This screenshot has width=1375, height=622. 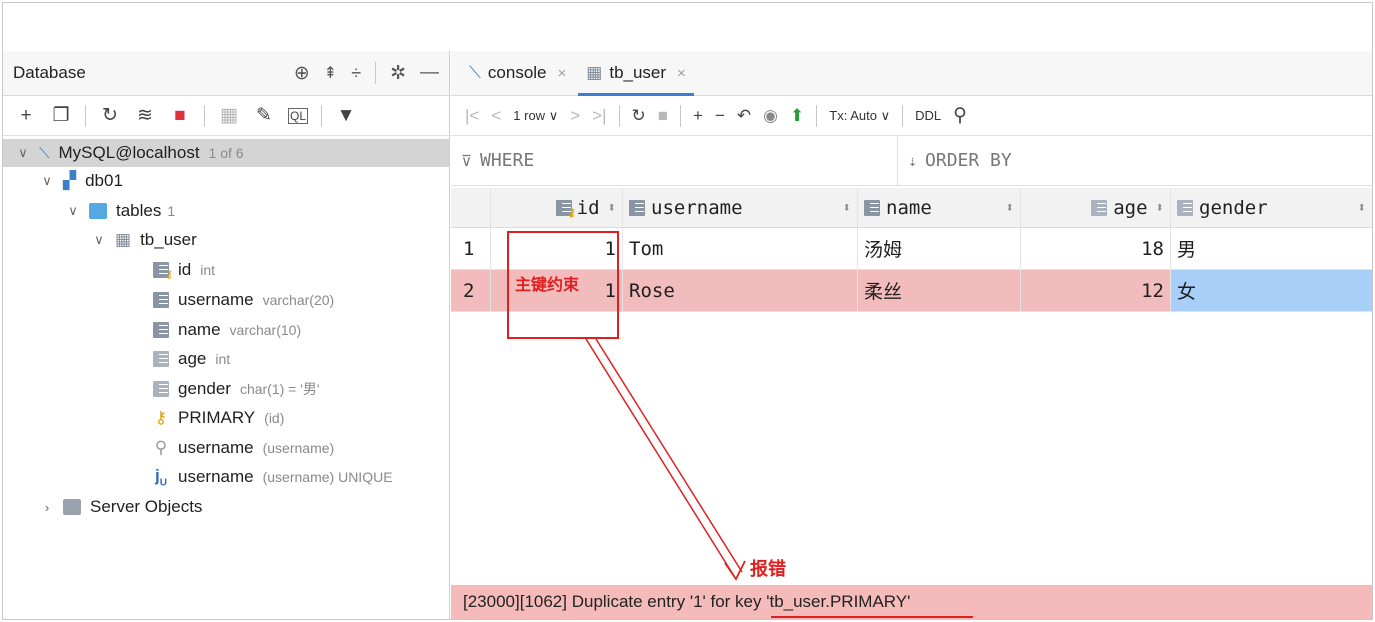 I want to click on filter-icon: ▼, so click(x=346, y=116).